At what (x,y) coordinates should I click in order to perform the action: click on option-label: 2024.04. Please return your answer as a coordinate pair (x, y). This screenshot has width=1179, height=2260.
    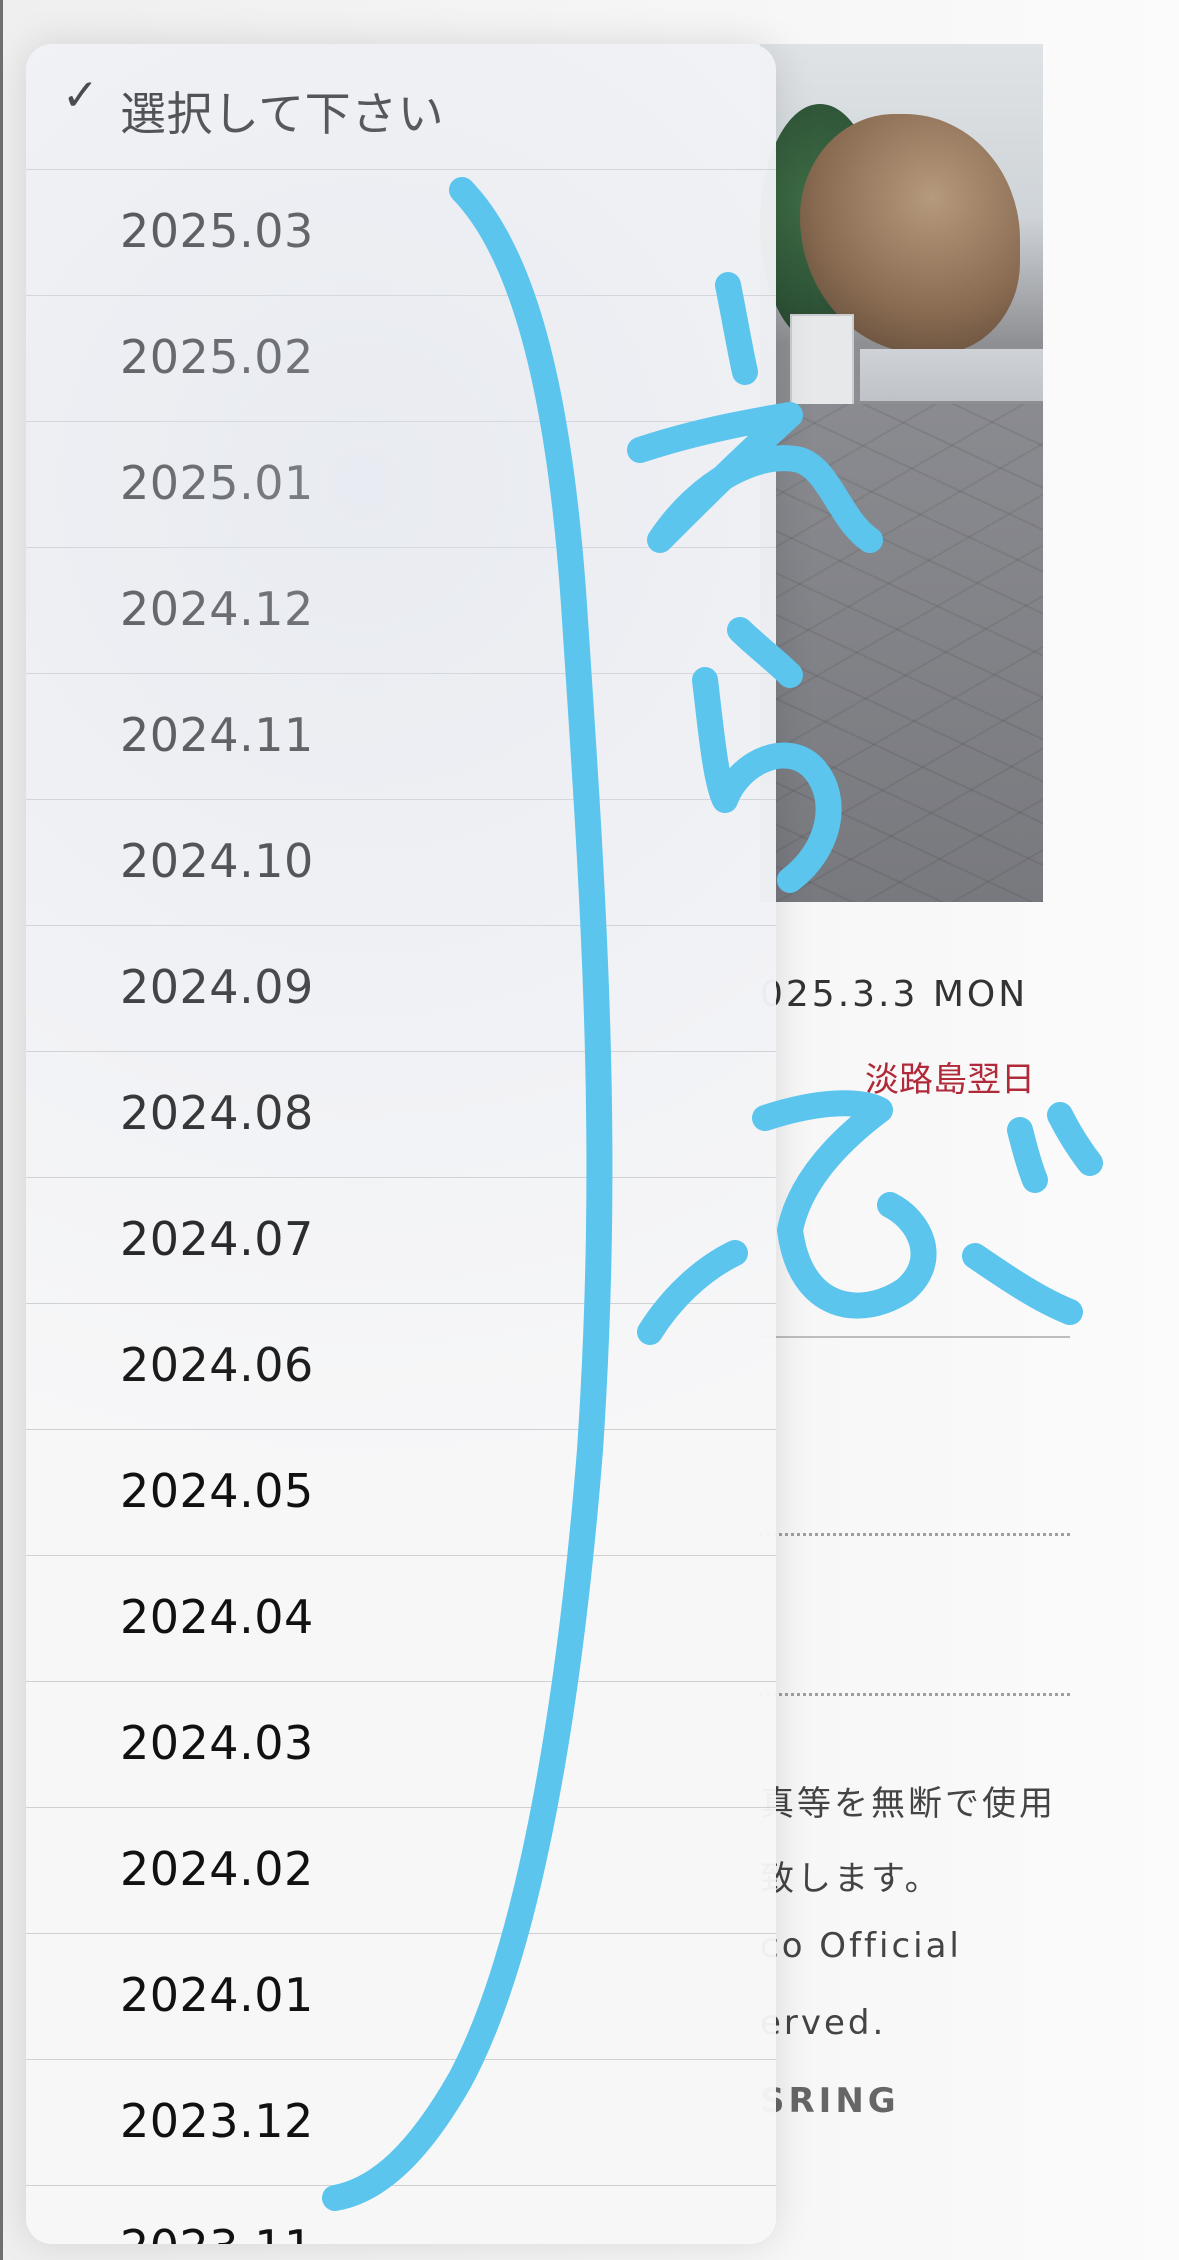
    Looking at the image, I should click on (217, 1617).